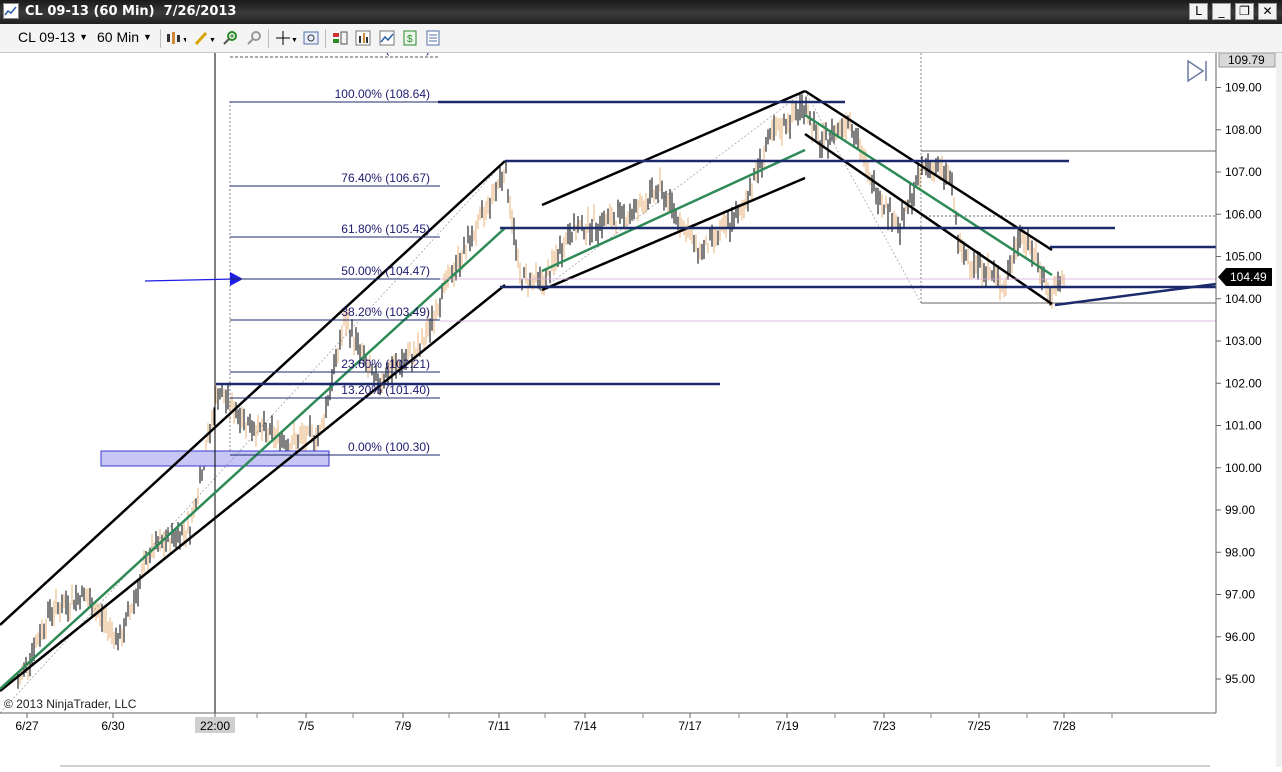 Image resolution: width=1282 pixels, height=772 pixels. Describe the element at coordinates (385, 229) in the screenshot. I see `fib-level-label: 61.80% (105.45)` at that location.